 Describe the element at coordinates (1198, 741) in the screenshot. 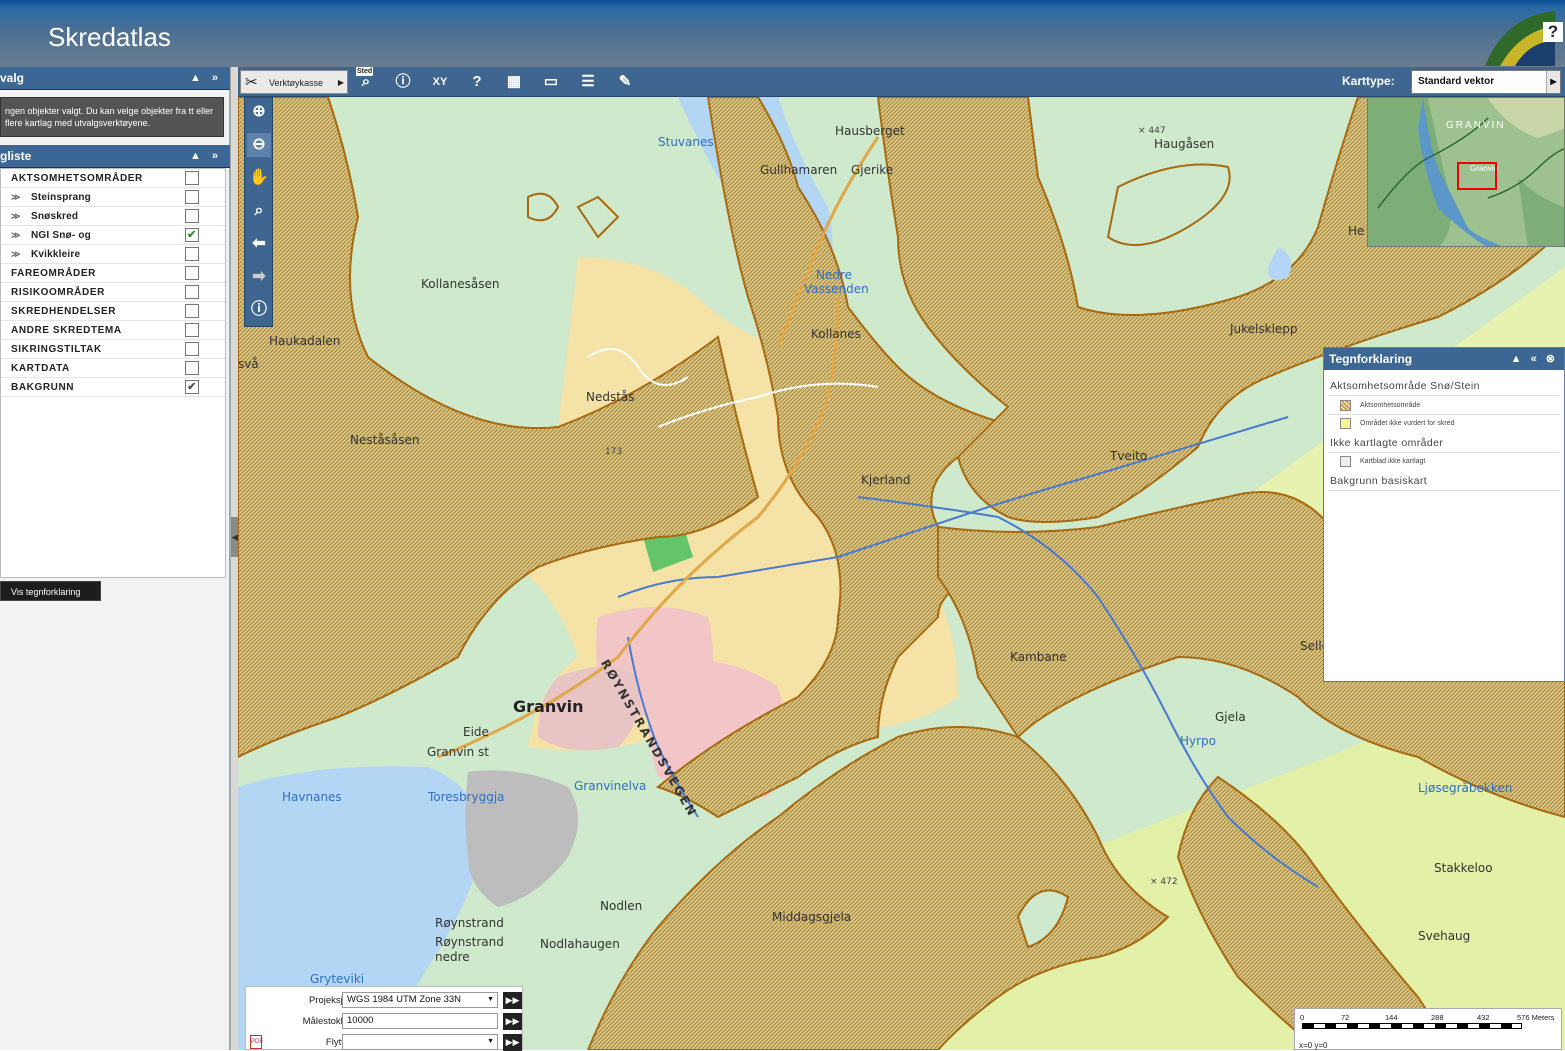

I see `map-label: Hyrpo` at that location.